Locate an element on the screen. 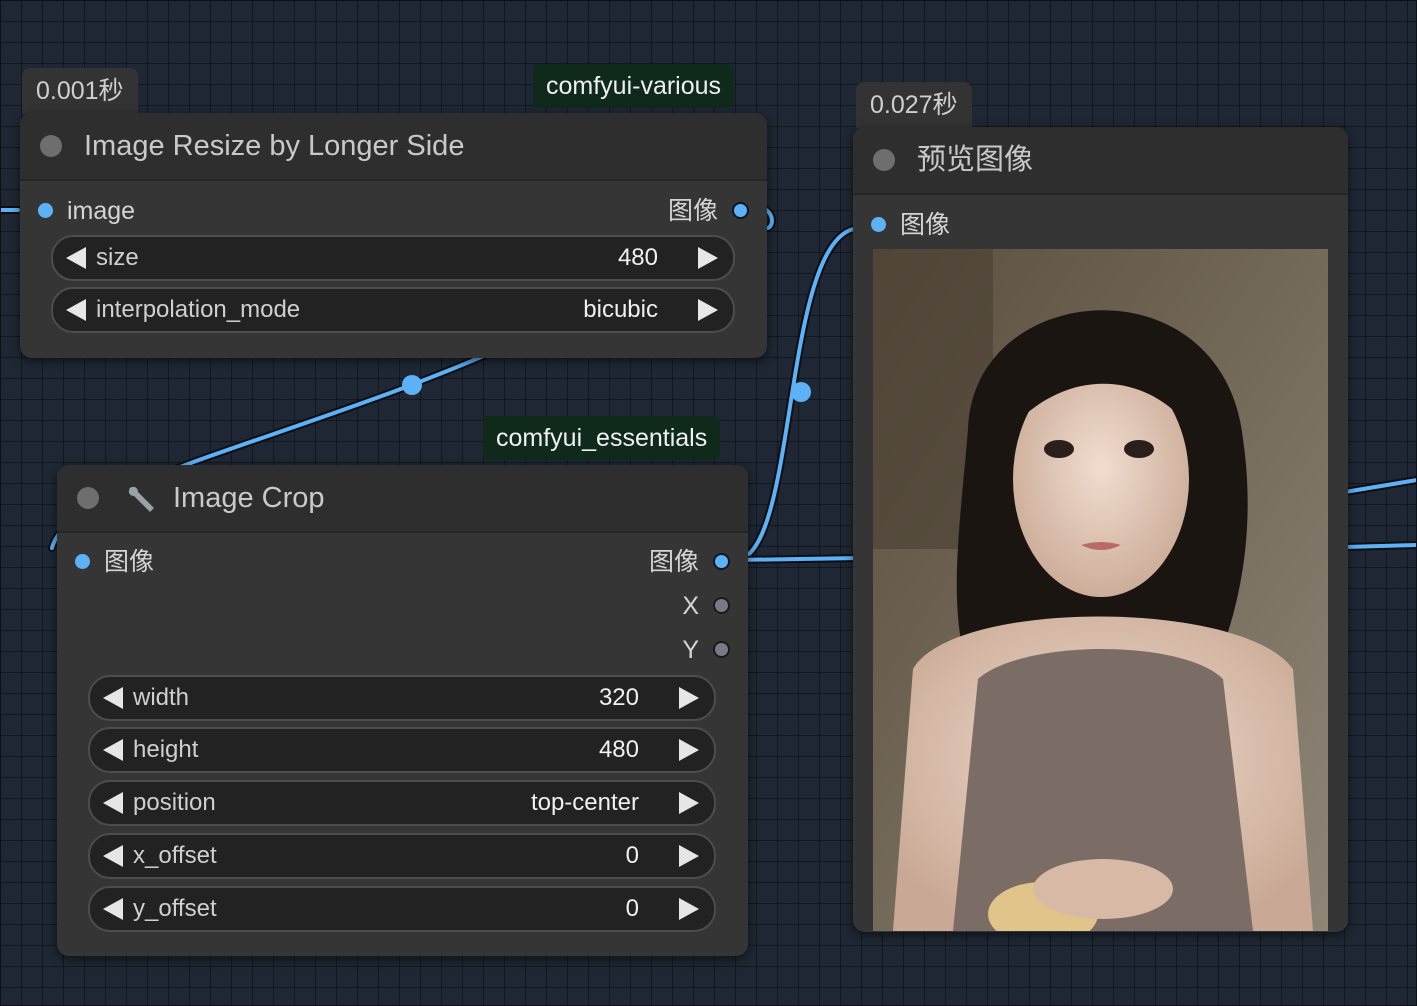 This screenshot has width=1417, height=1006. widget-label: height is located at coordinates (166, 749).